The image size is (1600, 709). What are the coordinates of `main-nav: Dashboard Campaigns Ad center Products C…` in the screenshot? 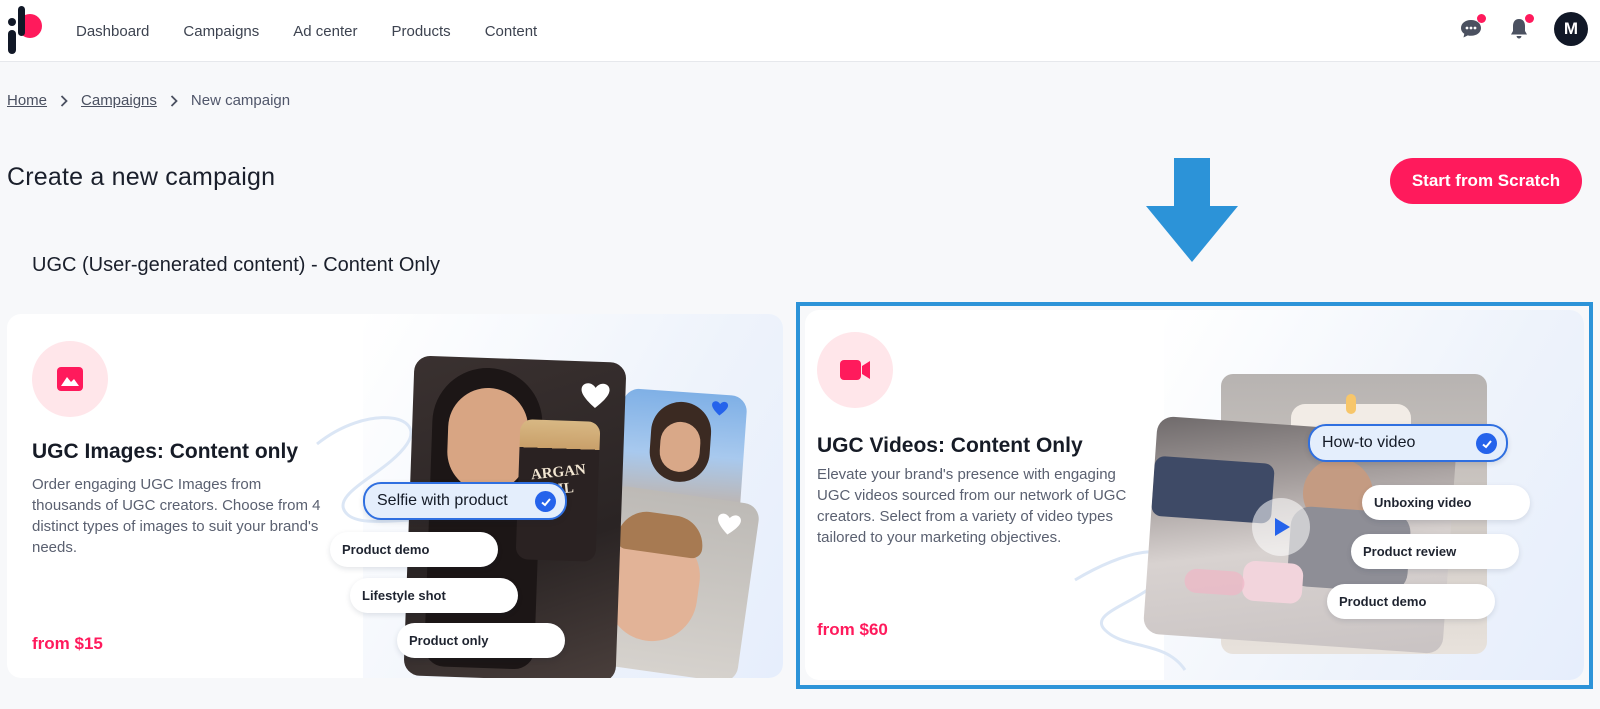 It's located at (306, 31).